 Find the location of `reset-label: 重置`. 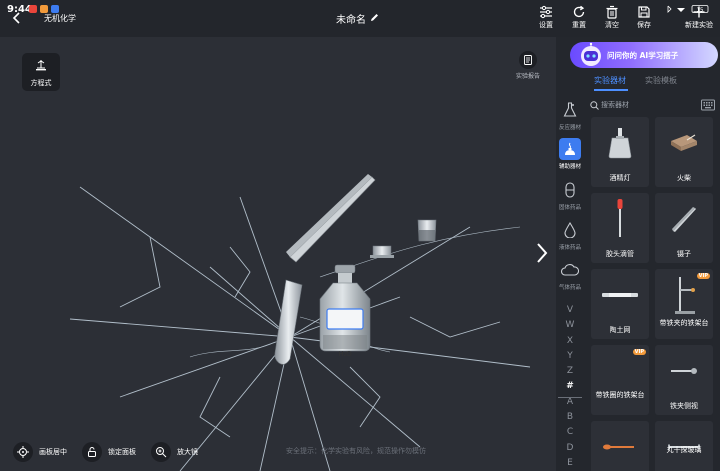

reset-label: 重置 is located at coordinates (579, 25).